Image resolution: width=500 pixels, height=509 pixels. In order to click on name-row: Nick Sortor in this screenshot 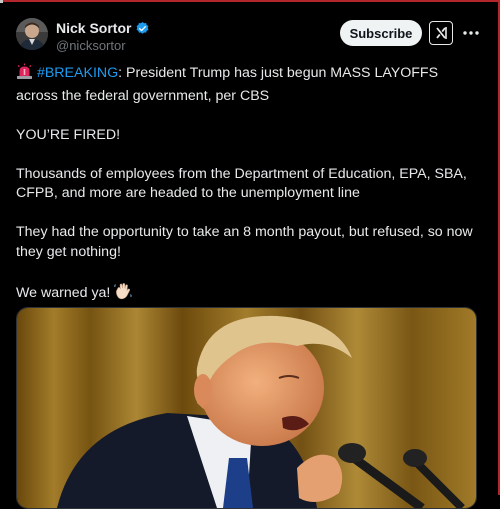, I will do `click(103, 28)`.